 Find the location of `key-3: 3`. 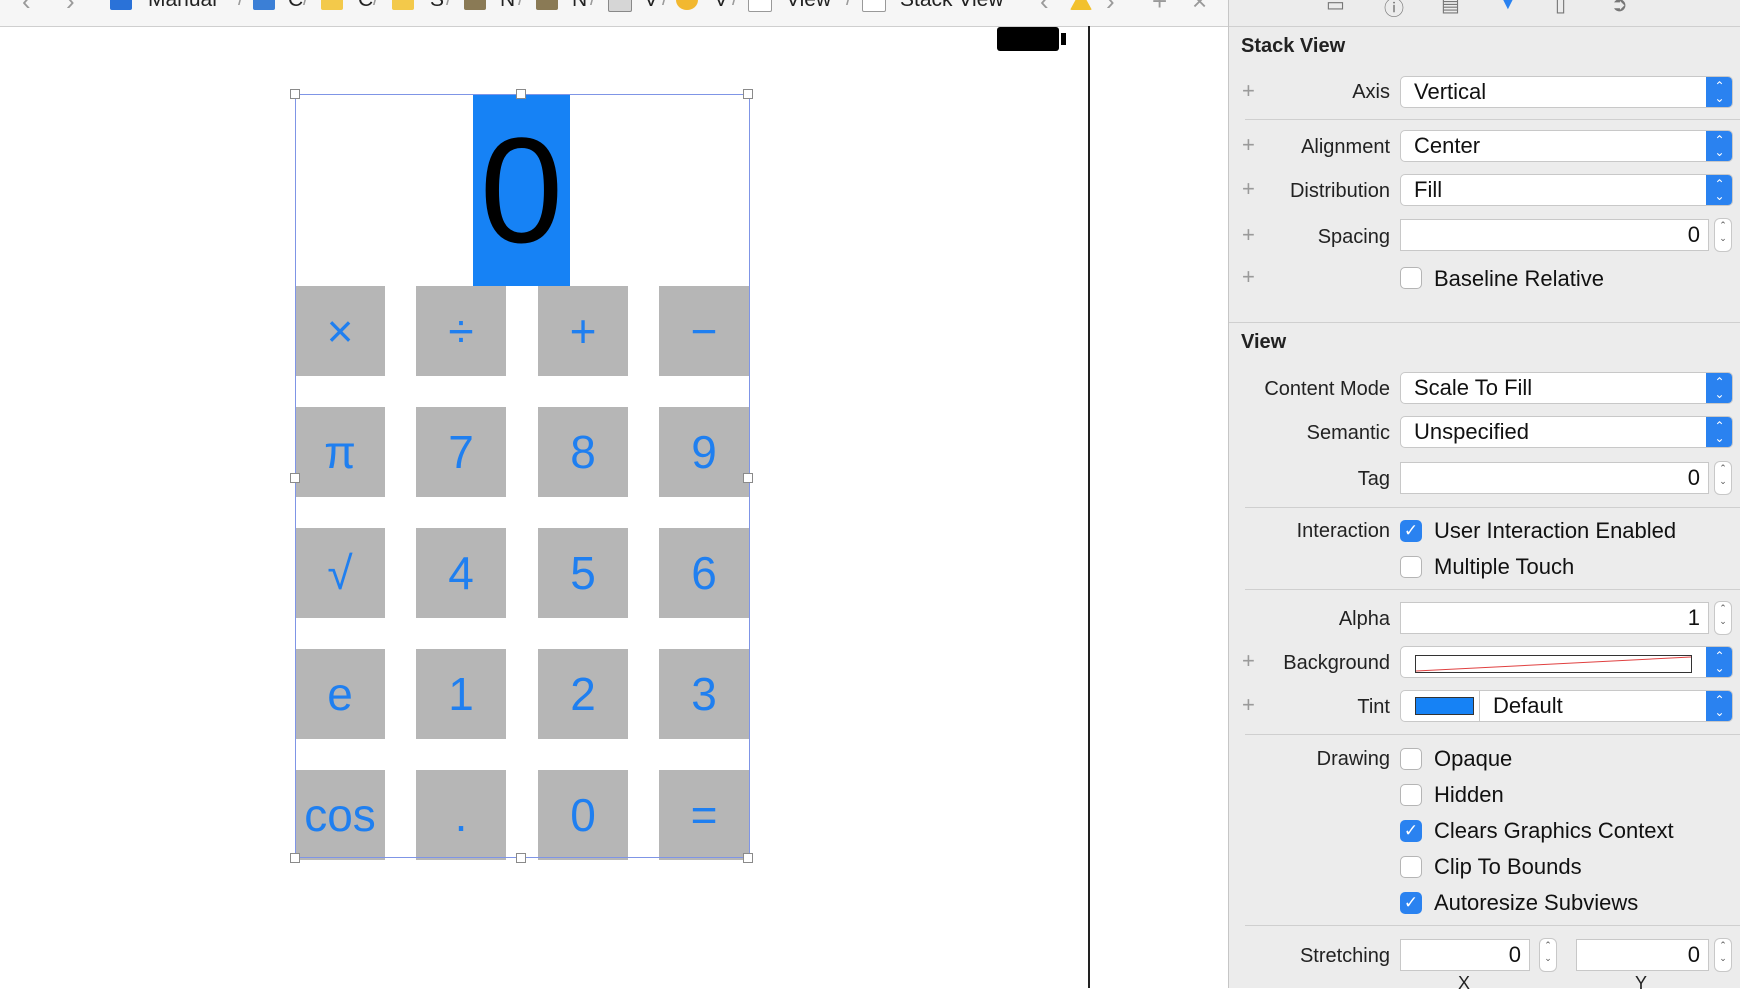

key-3: 3 is located at coordinates (704, 694).